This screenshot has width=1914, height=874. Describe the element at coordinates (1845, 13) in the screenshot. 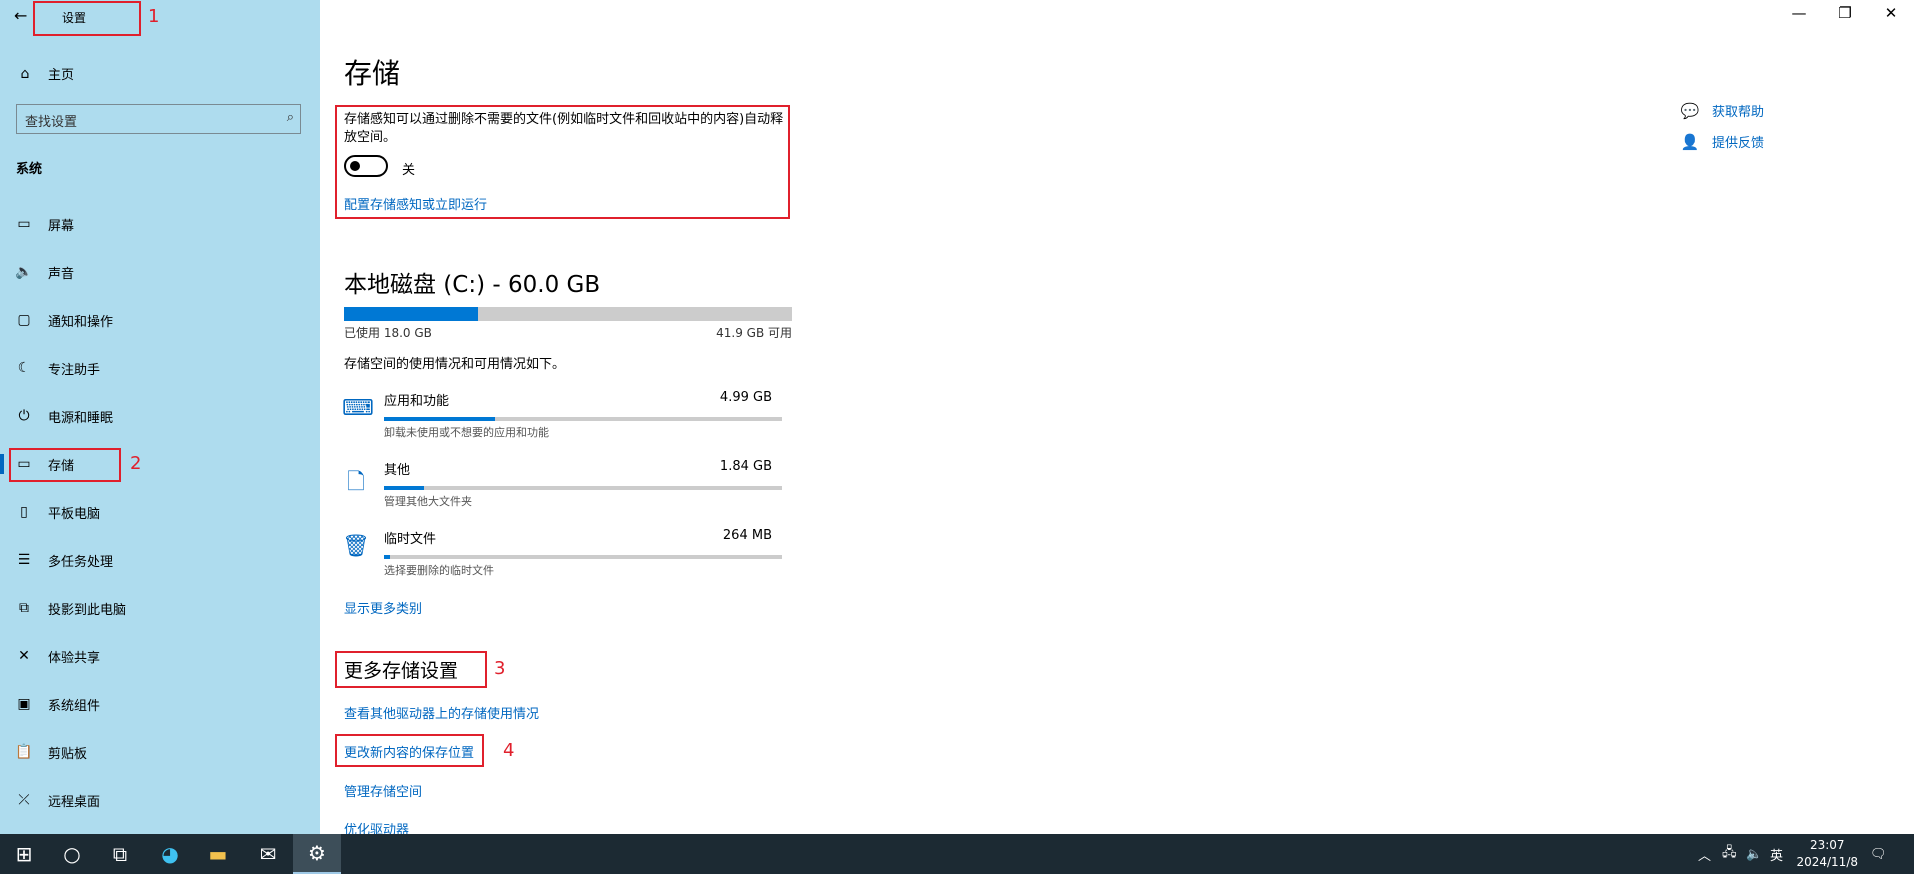

I see `restore-button: ❐` at that location.